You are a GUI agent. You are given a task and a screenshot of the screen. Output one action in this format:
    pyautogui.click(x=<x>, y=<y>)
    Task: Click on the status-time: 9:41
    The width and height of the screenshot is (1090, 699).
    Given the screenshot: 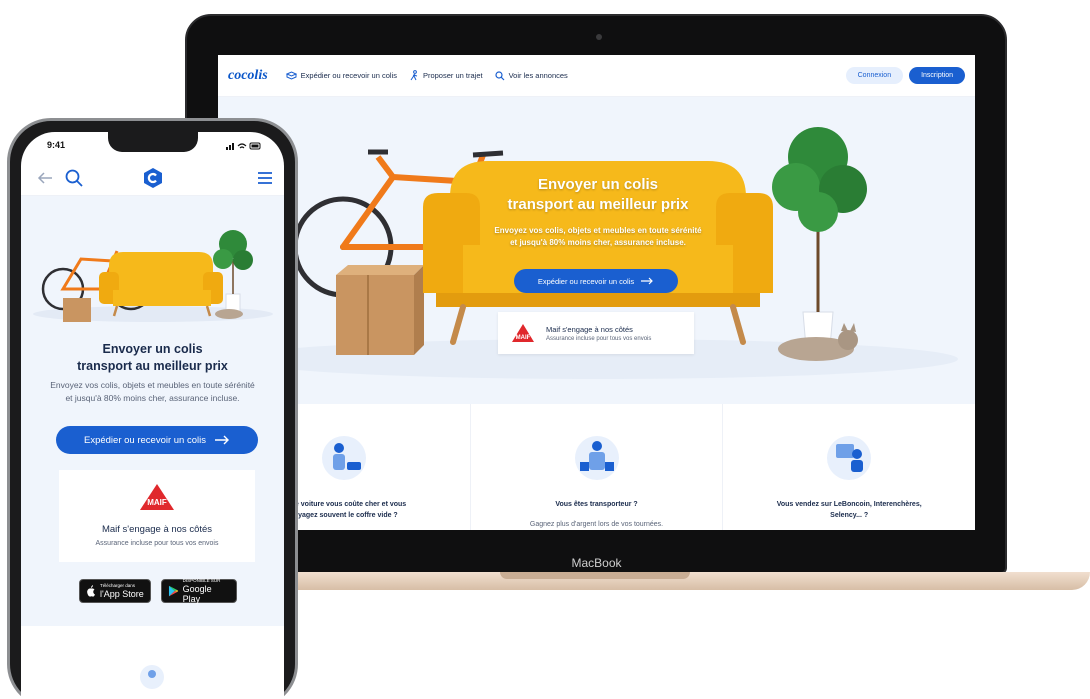 What is the action you would take?
    pyautogui.click(x=56, y=145)
    